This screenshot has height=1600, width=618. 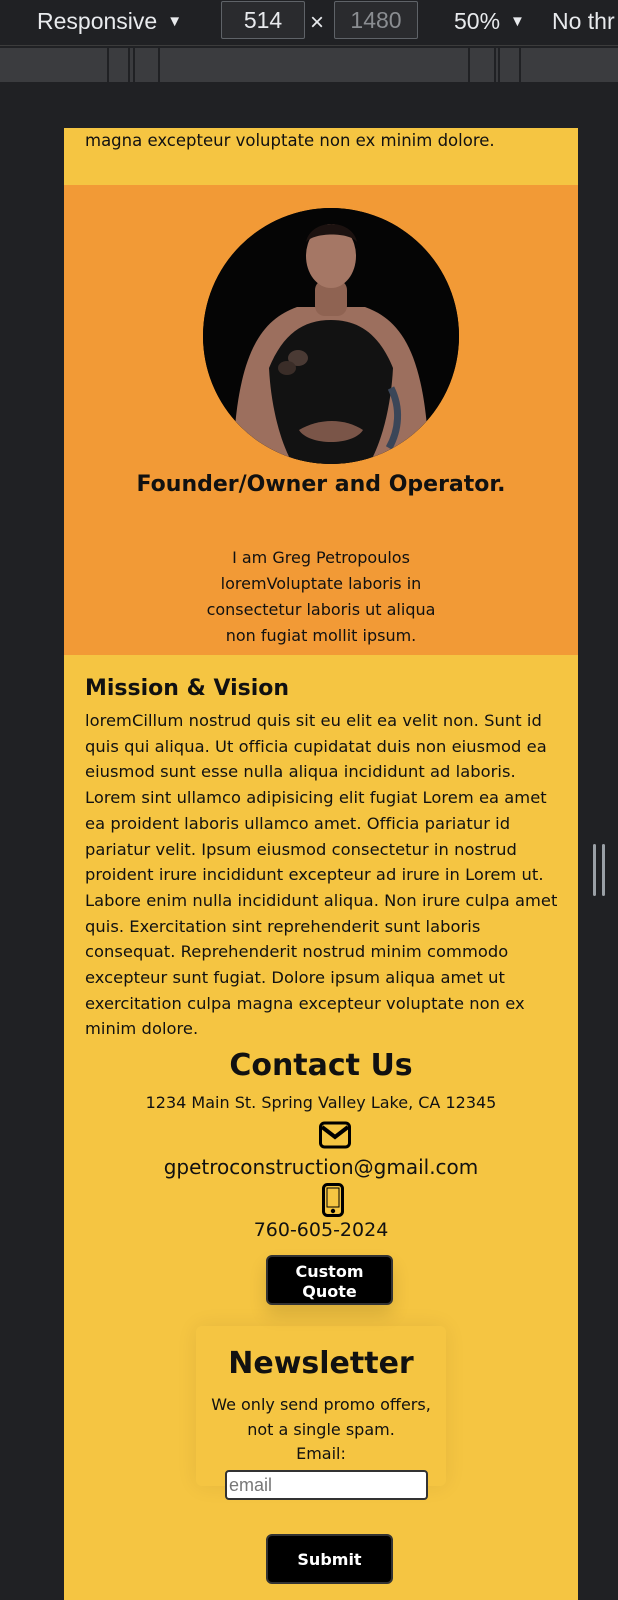 What do you see at coordinates (599, 870) in the screenshot?
I see `resize-handle` at bounding box center [599, 870].